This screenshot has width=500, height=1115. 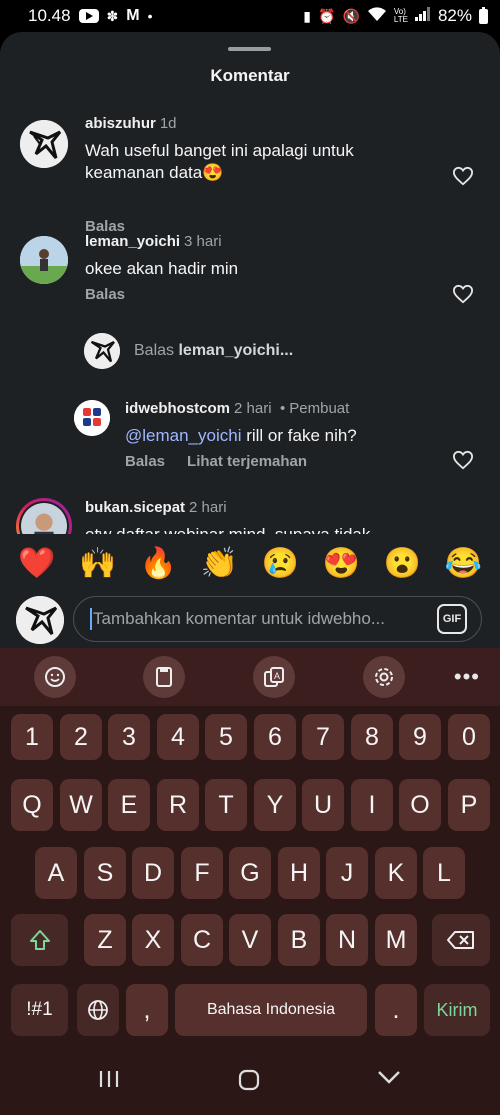 I want to click on key-q: Q, so click(x=32, y=805).